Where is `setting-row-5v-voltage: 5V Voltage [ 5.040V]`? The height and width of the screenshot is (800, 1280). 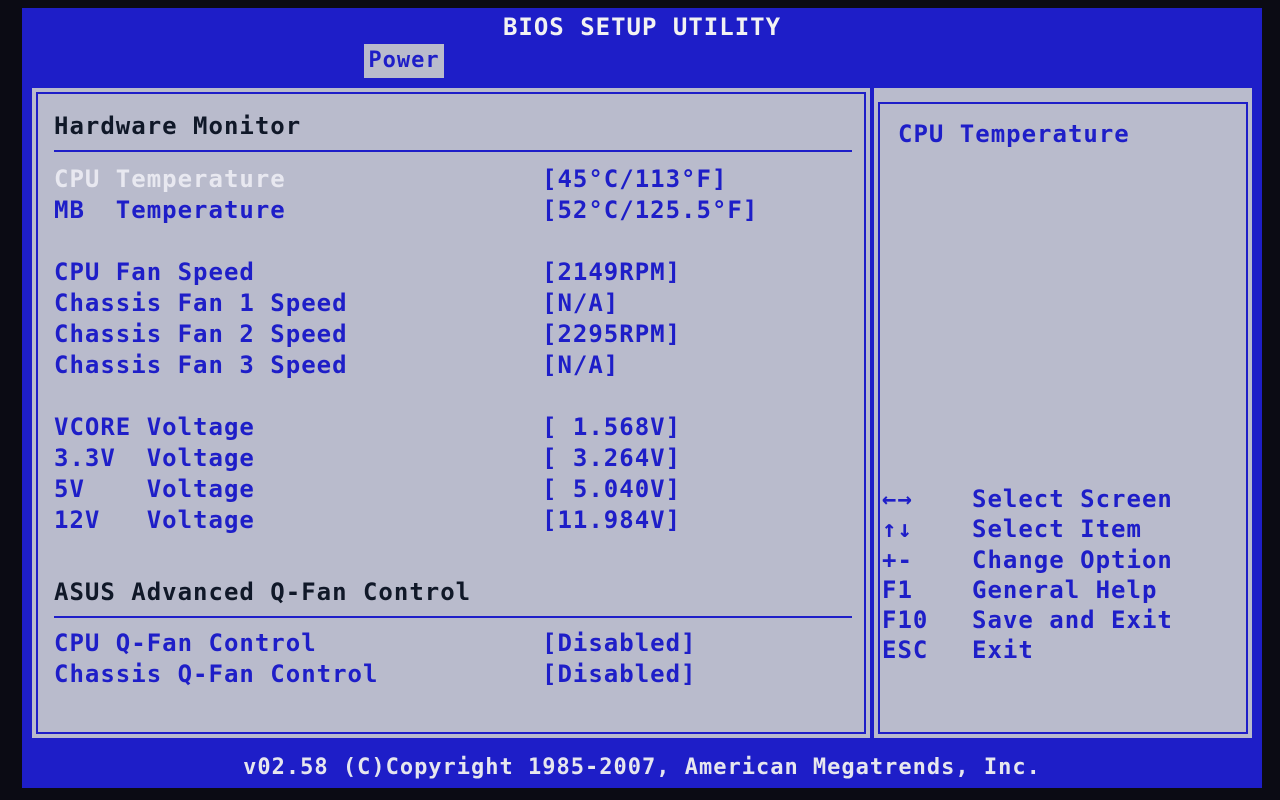 setting-row-5v-voltage: 5V Voltage [ 5.040V] is located at coordinates (454, 489).